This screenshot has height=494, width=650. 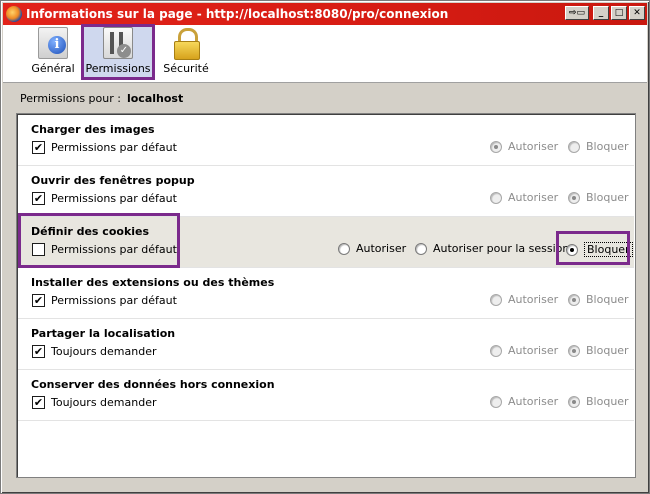 I want to click on row-title: Ouvrir des fenêtres popup, so click(x=113, y=180).